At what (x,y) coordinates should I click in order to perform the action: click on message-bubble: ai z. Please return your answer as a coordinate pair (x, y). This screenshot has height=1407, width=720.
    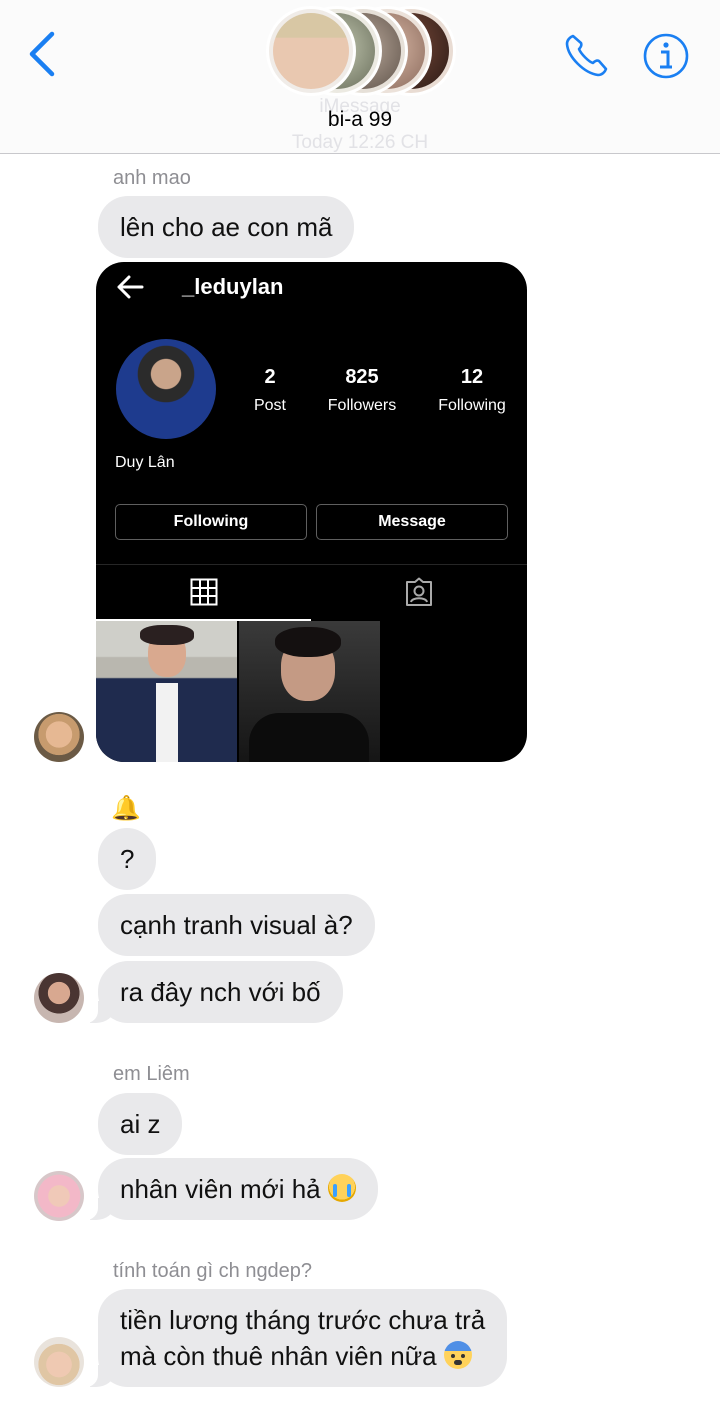
    Looking at the image, I should click on (140, 1124).